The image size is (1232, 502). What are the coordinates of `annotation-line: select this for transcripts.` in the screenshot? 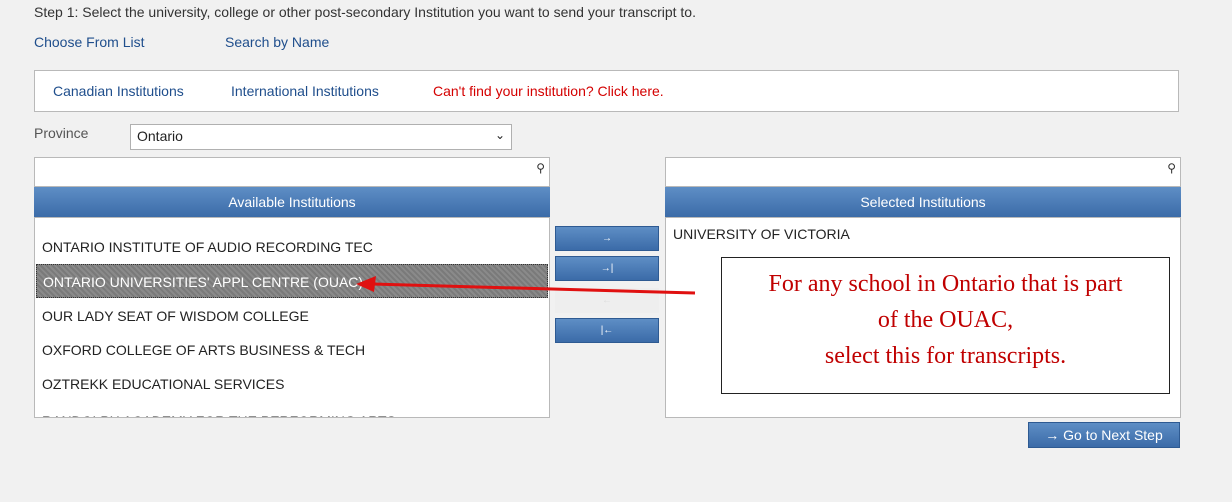 It's located at (945, 356).